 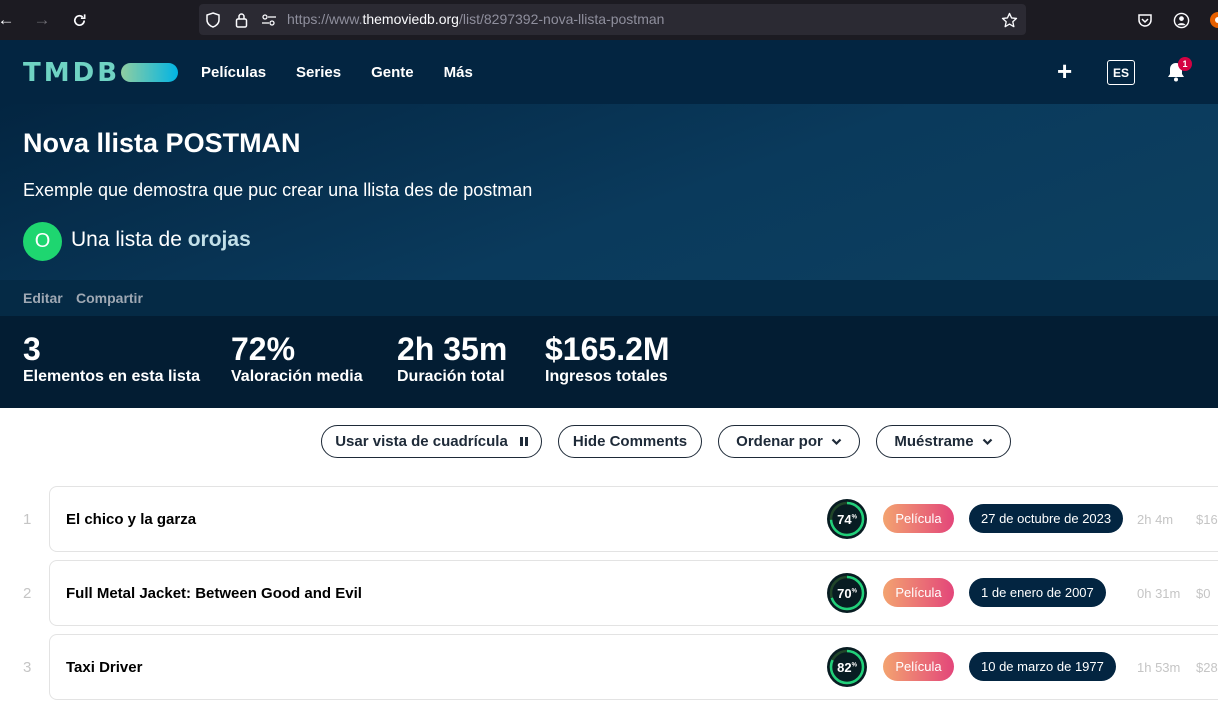 I want to click on hide-comments-label: Hide Comments, so click(x=630, y=441).